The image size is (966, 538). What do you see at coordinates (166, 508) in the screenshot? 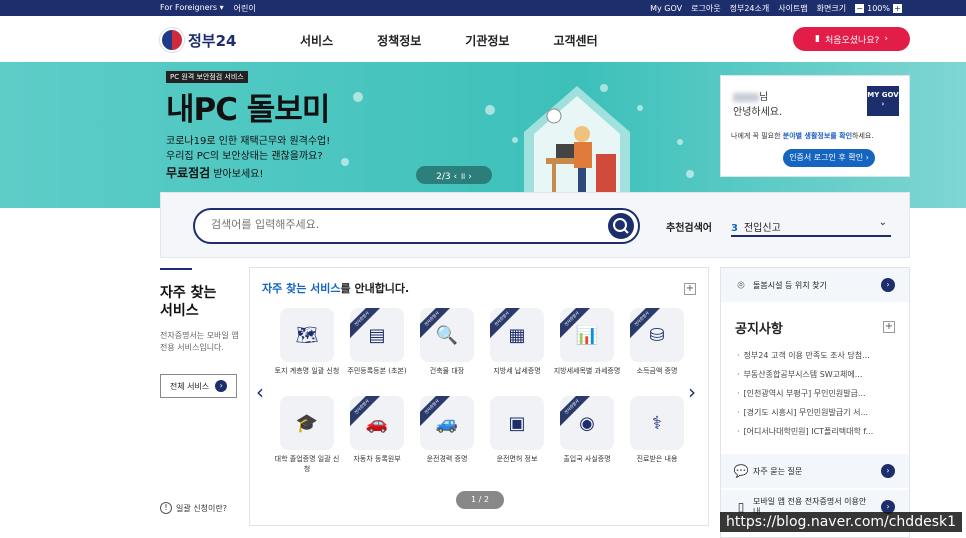
I see `info-icon: !` at bounding box center [166, 508].